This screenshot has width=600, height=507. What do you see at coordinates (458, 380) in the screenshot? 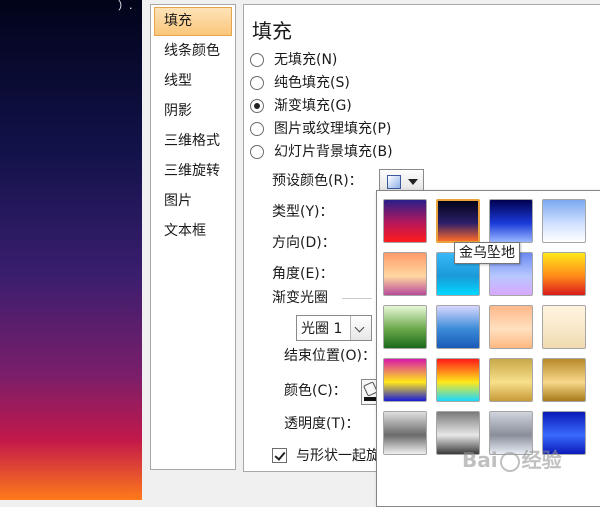
I see `gradient-swatch-row4-col2` at bounding box center [458, 380].